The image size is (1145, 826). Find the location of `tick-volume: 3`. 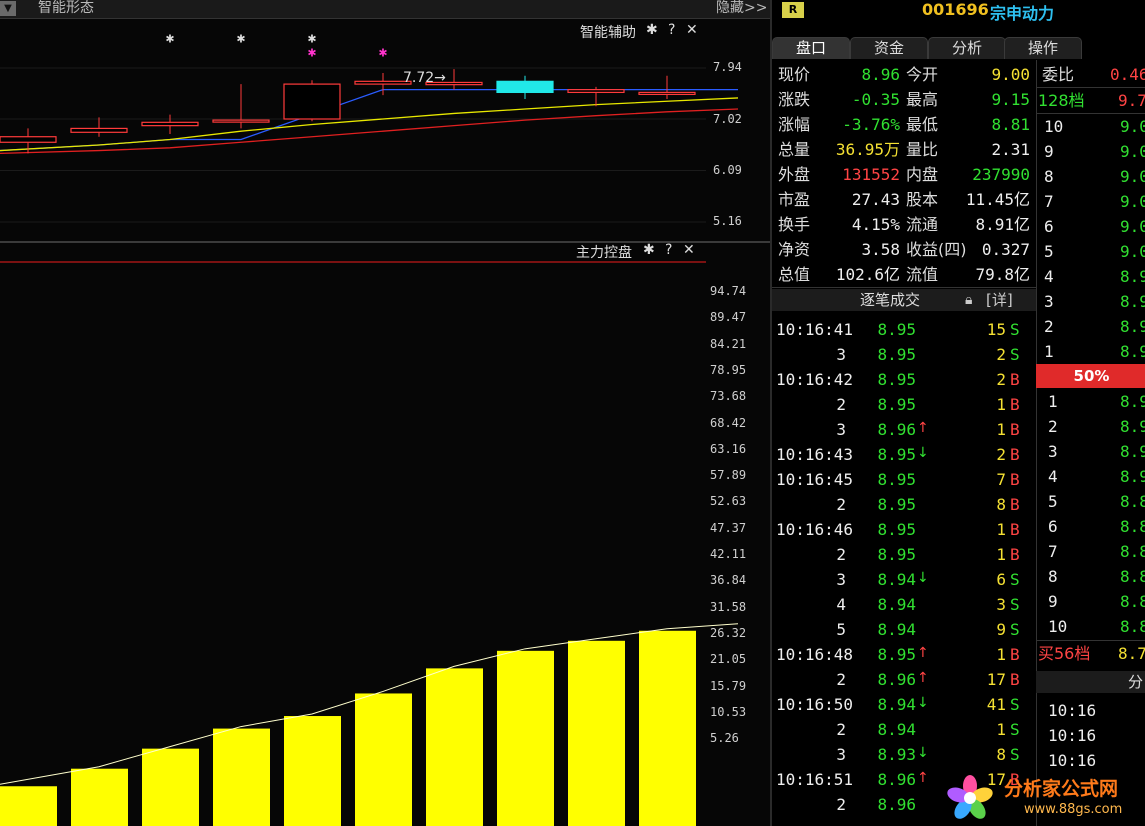

tick-volume: 3 is located at coordinates (1001, 604).